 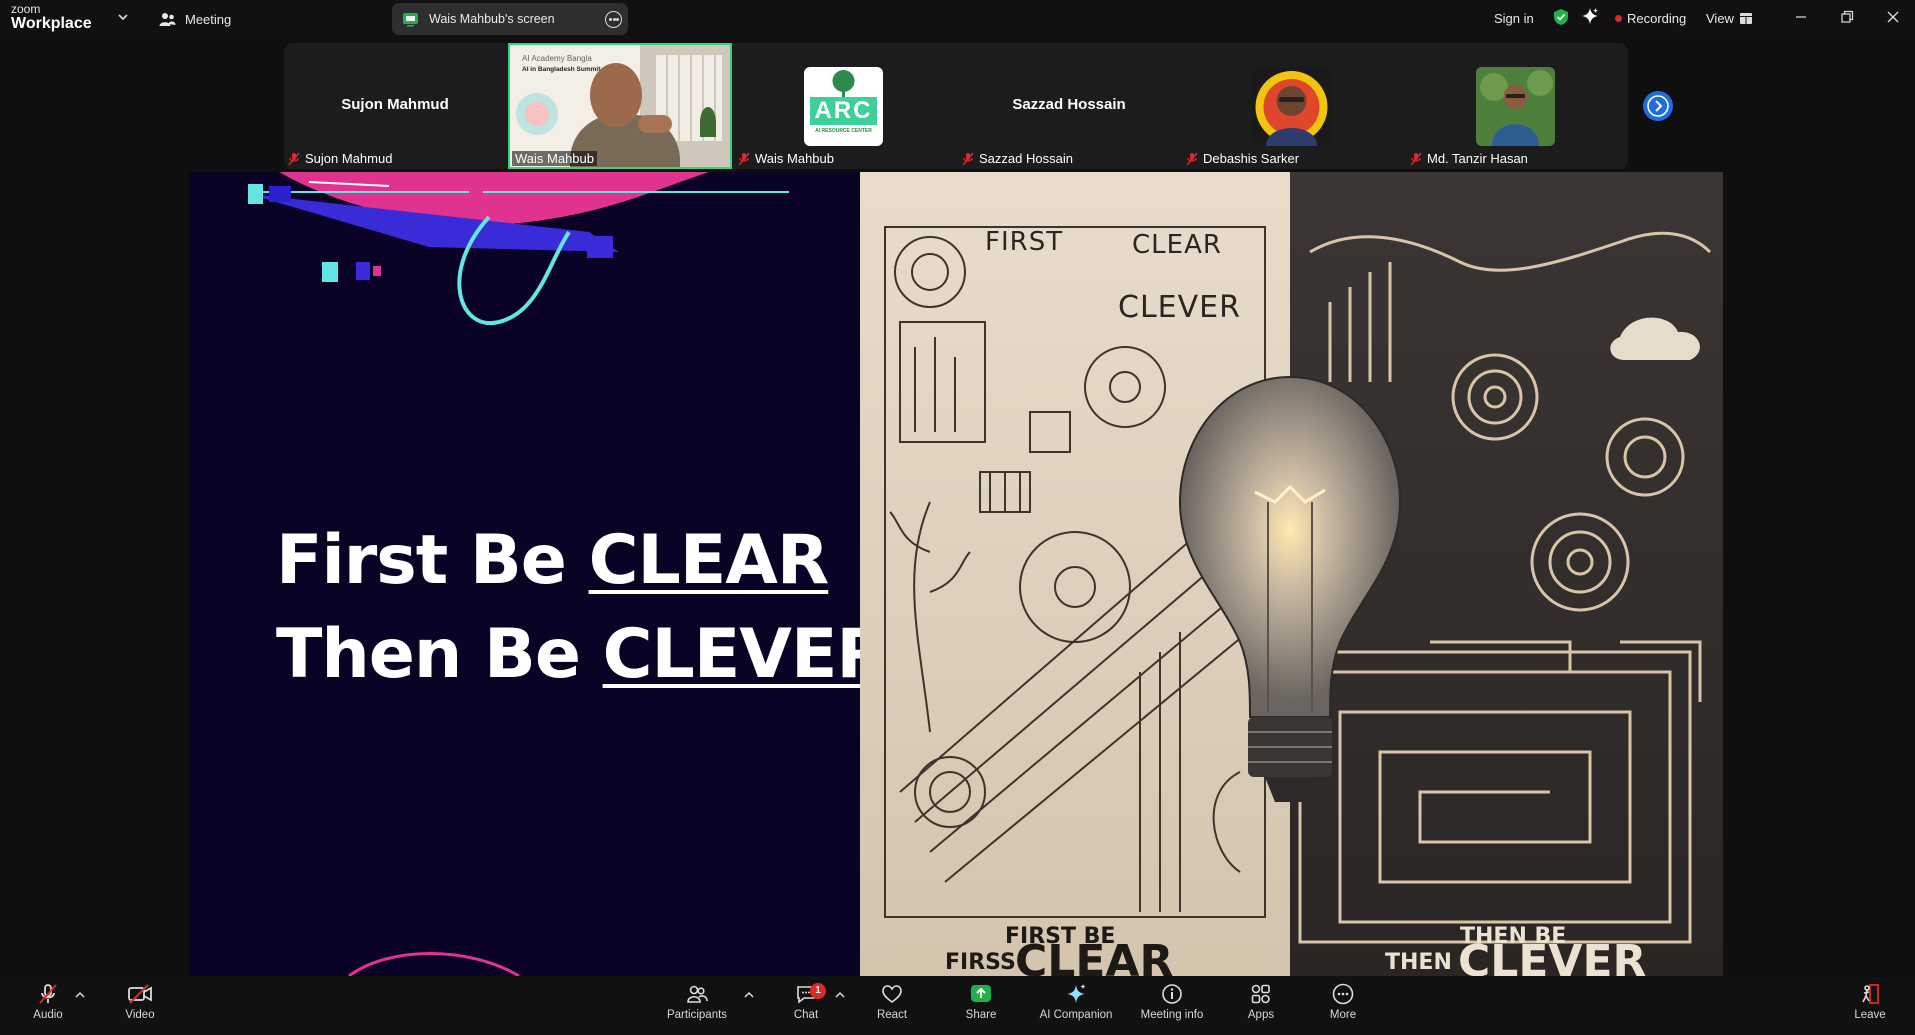 I want to click on view-menu-button: View, so click(x=1729, y=18).